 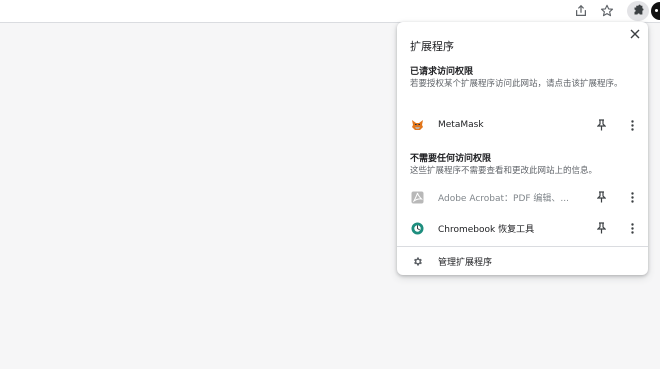 What do you see at coordinates (486, 229) in the screenshot?
I see `extension-name: Chromebook 恢复工具` at bounding box center [486, 229].